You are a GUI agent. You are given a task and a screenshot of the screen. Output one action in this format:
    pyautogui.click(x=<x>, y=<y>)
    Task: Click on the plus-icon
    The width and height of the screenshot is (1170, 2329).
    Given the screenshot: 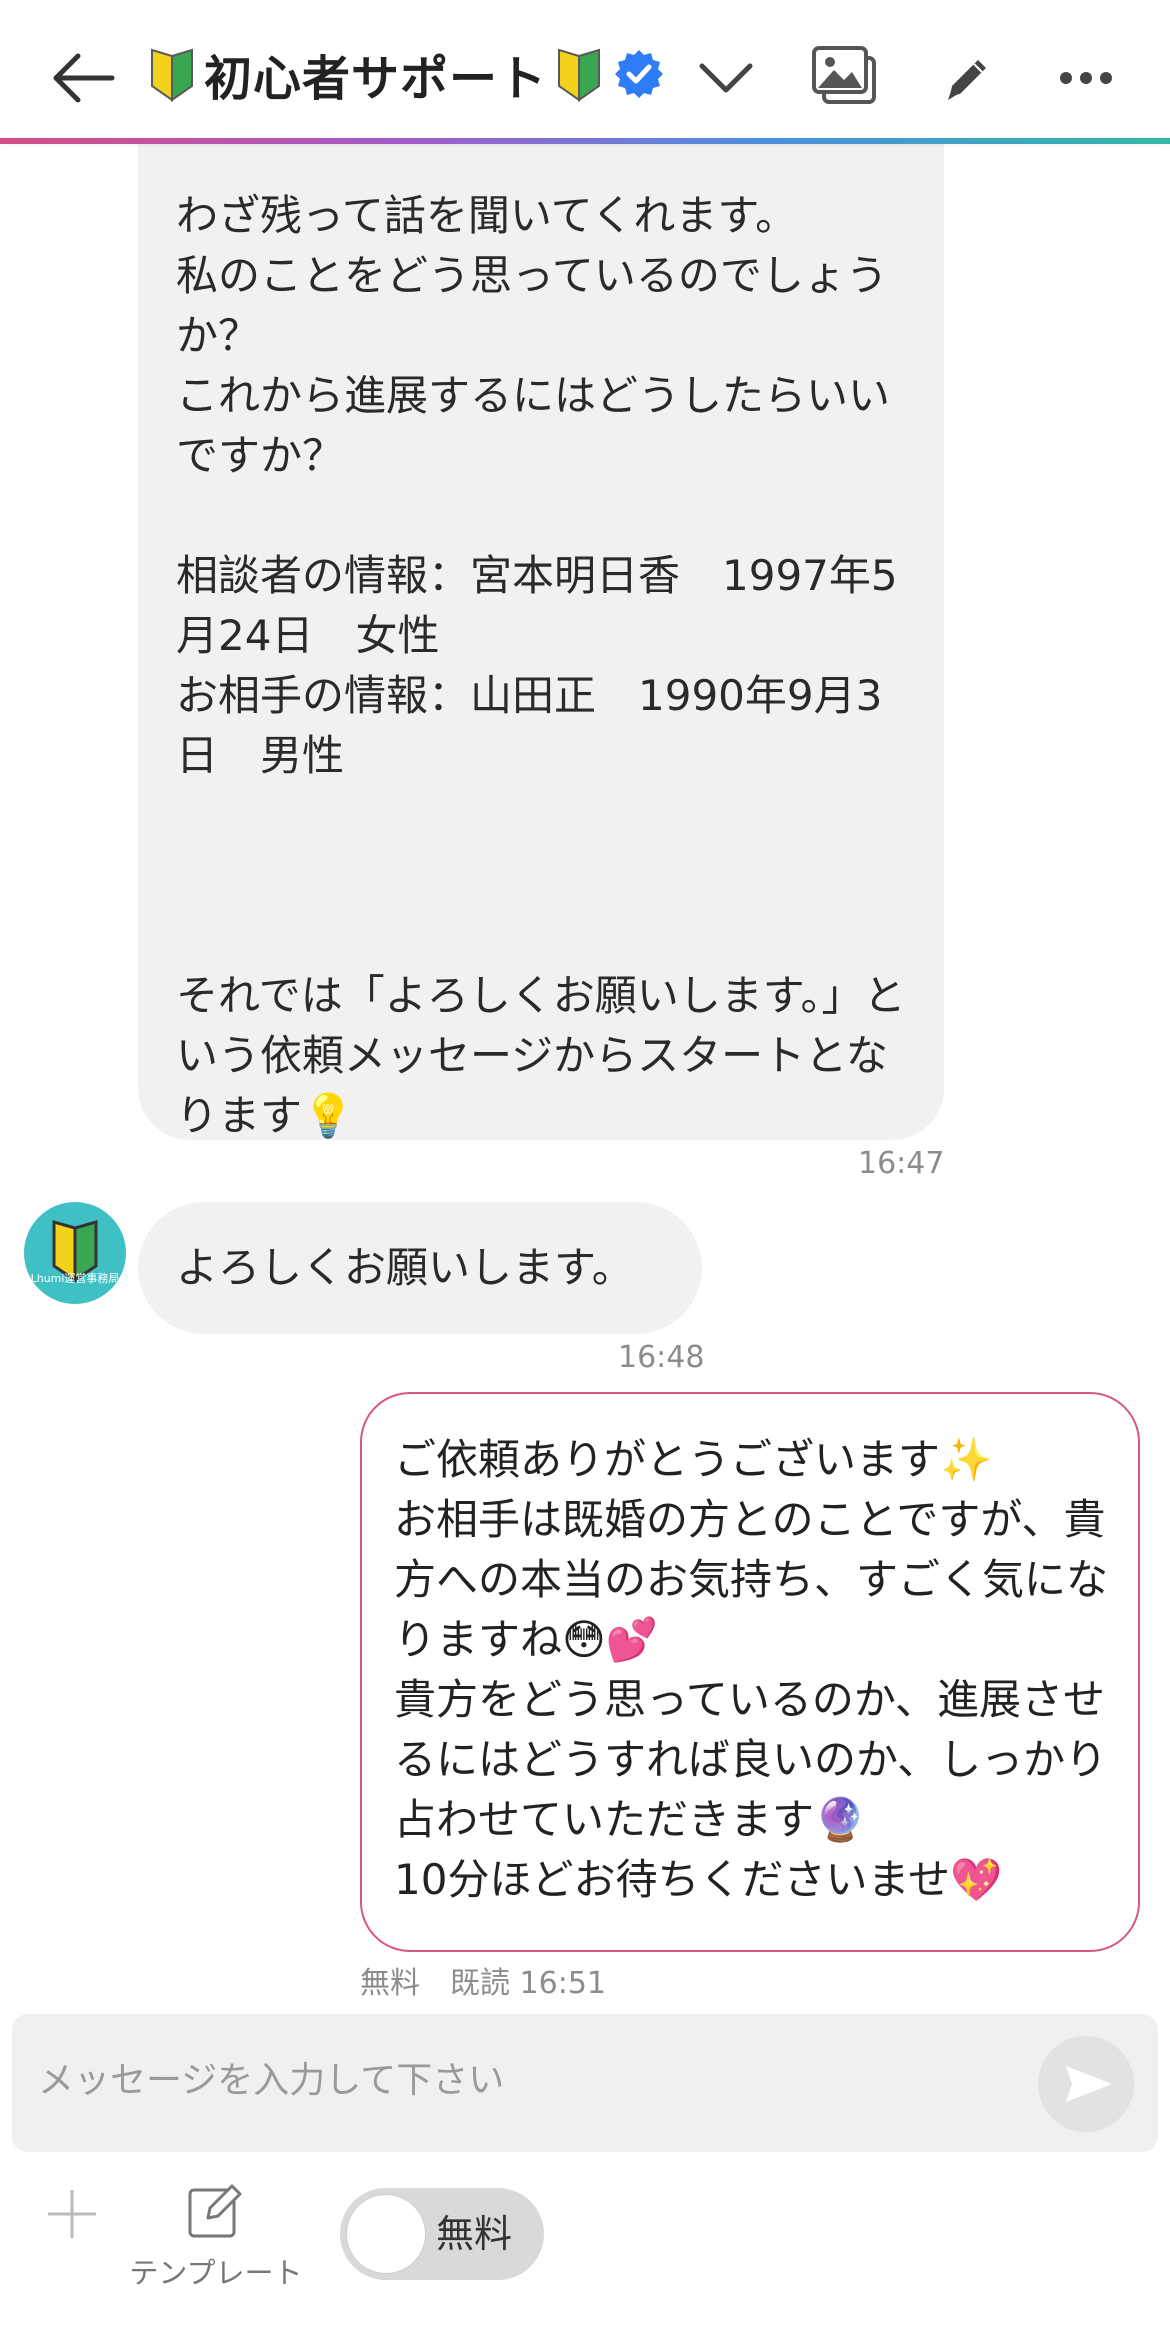 What is the action you would take?
    pyautogui.click(x=72, y=2214)
    